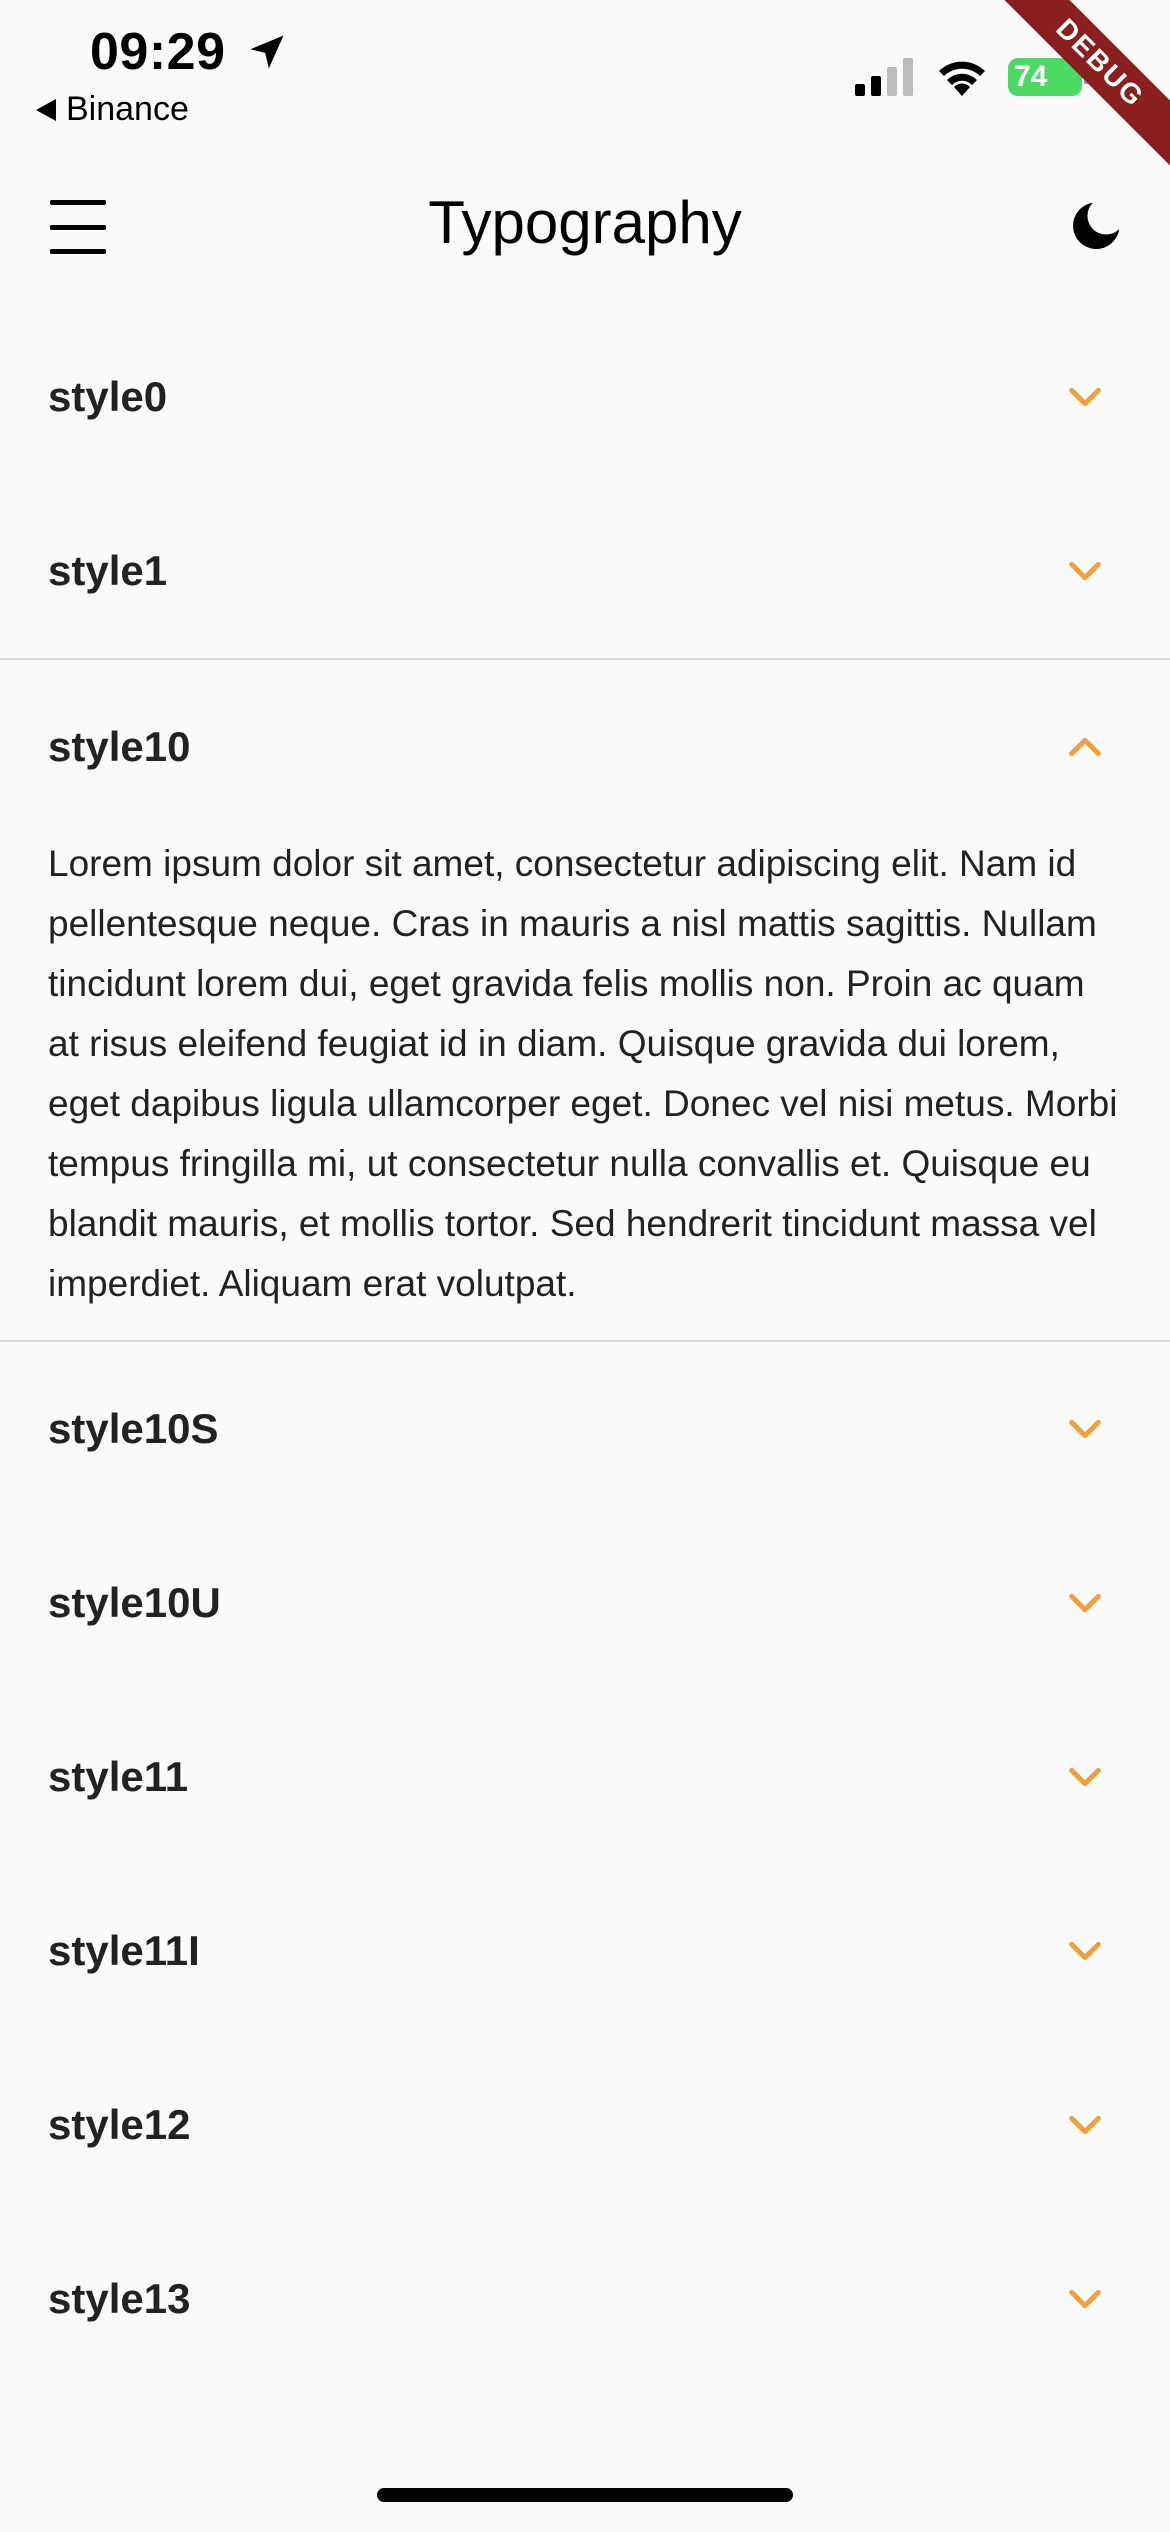 Image resolution: width=1170 pixels, height=2532 pixels. What do you see at coordinates (585, 222) in the screenshot?
I see `page-title: Typography` at bounding box center [585, 222].